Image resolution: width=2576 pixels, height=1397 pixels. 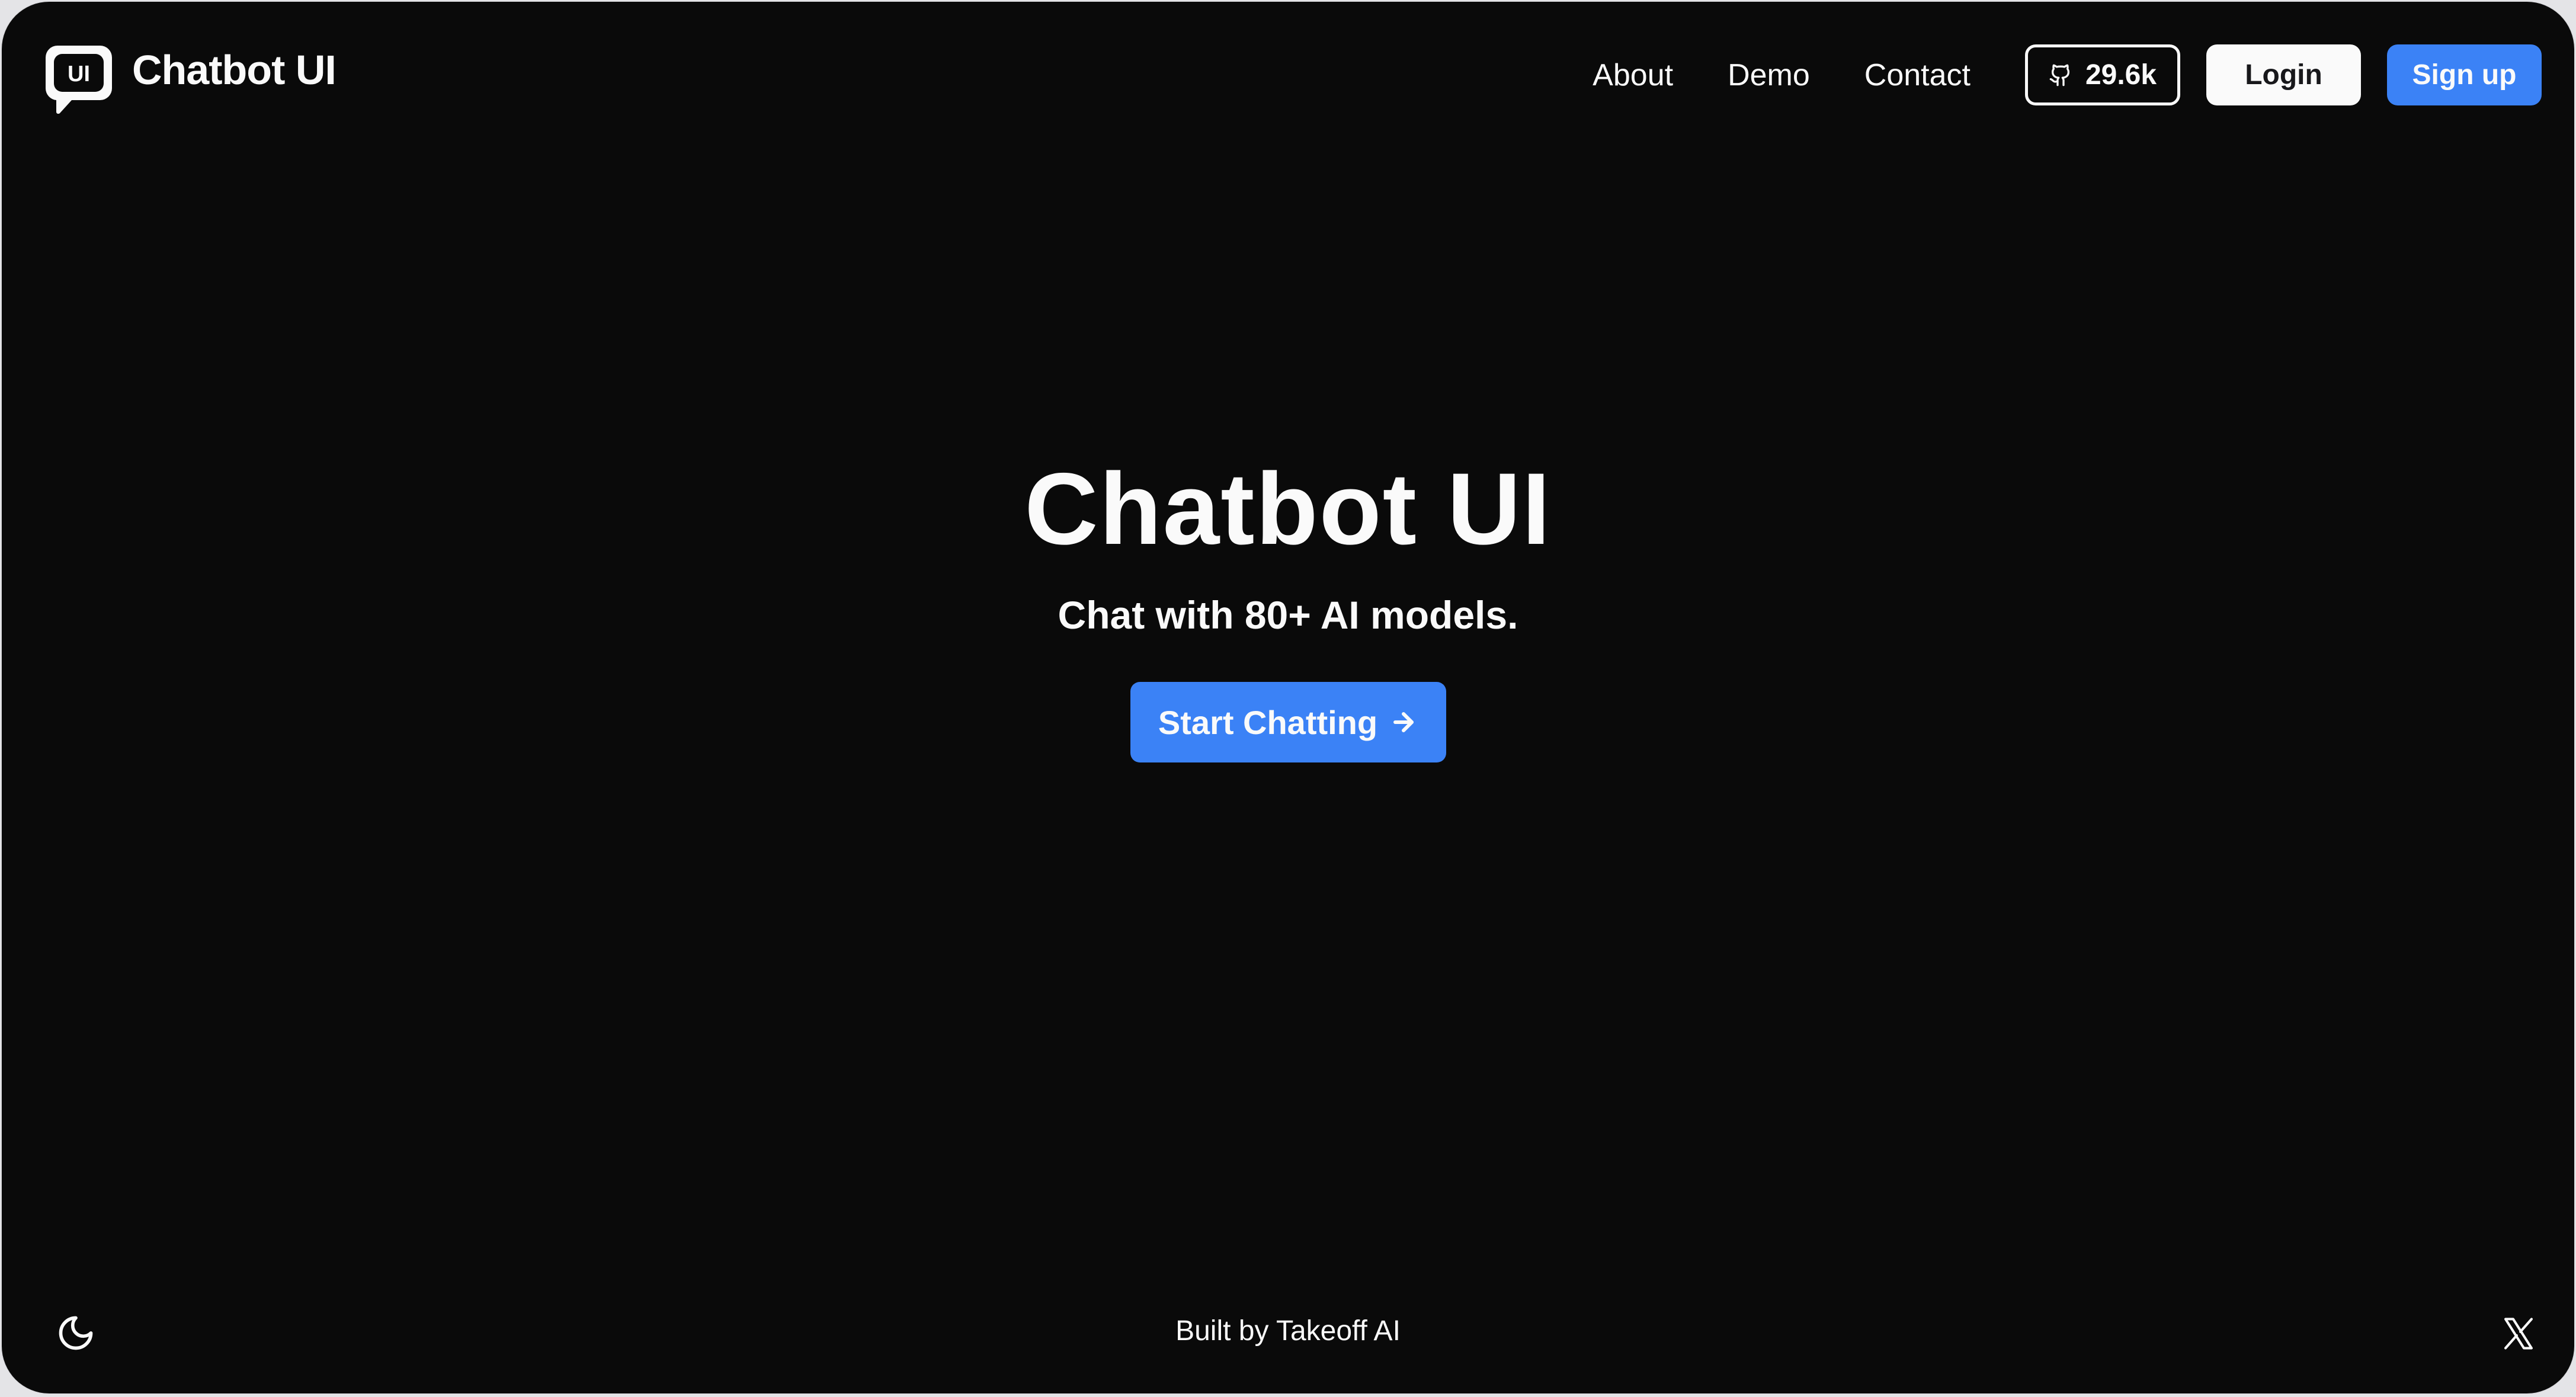 I want to click on login-button: Login, so click(x=2283, y=74).